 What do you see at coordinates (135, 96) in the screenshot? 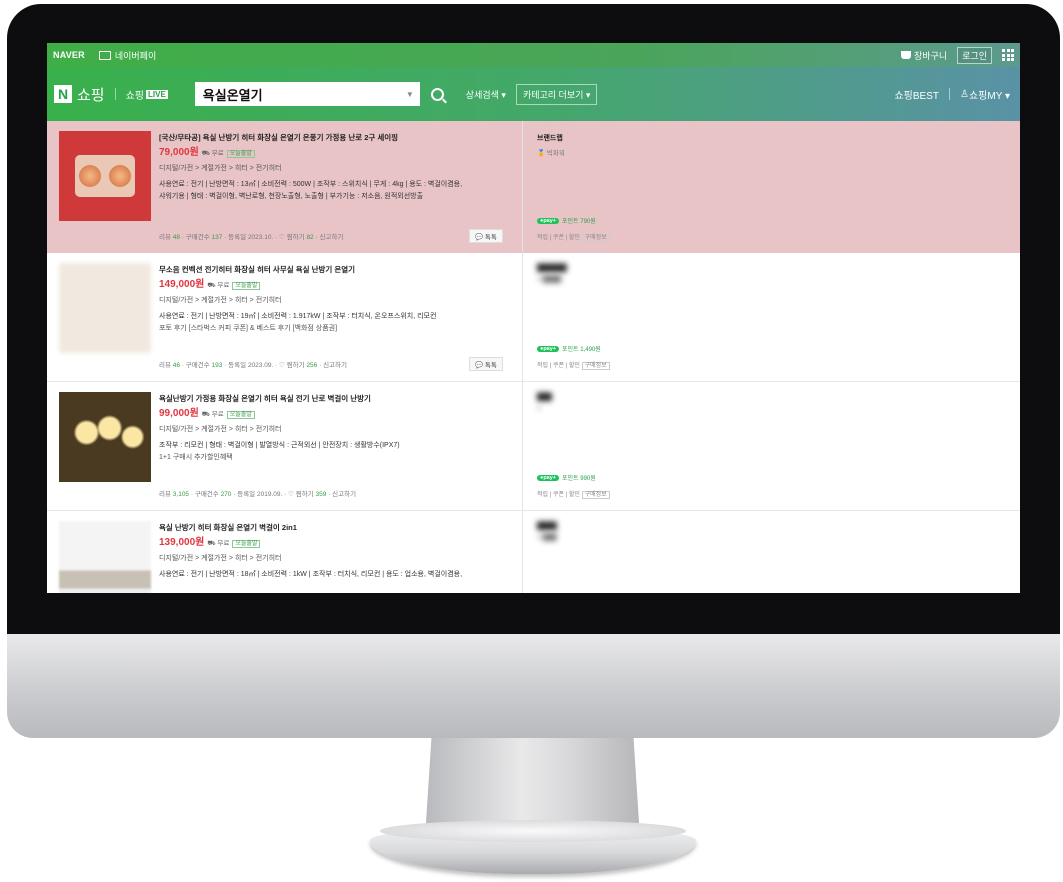
I see `live-prefix: 쇼핑` at bounding box center [135, 96].